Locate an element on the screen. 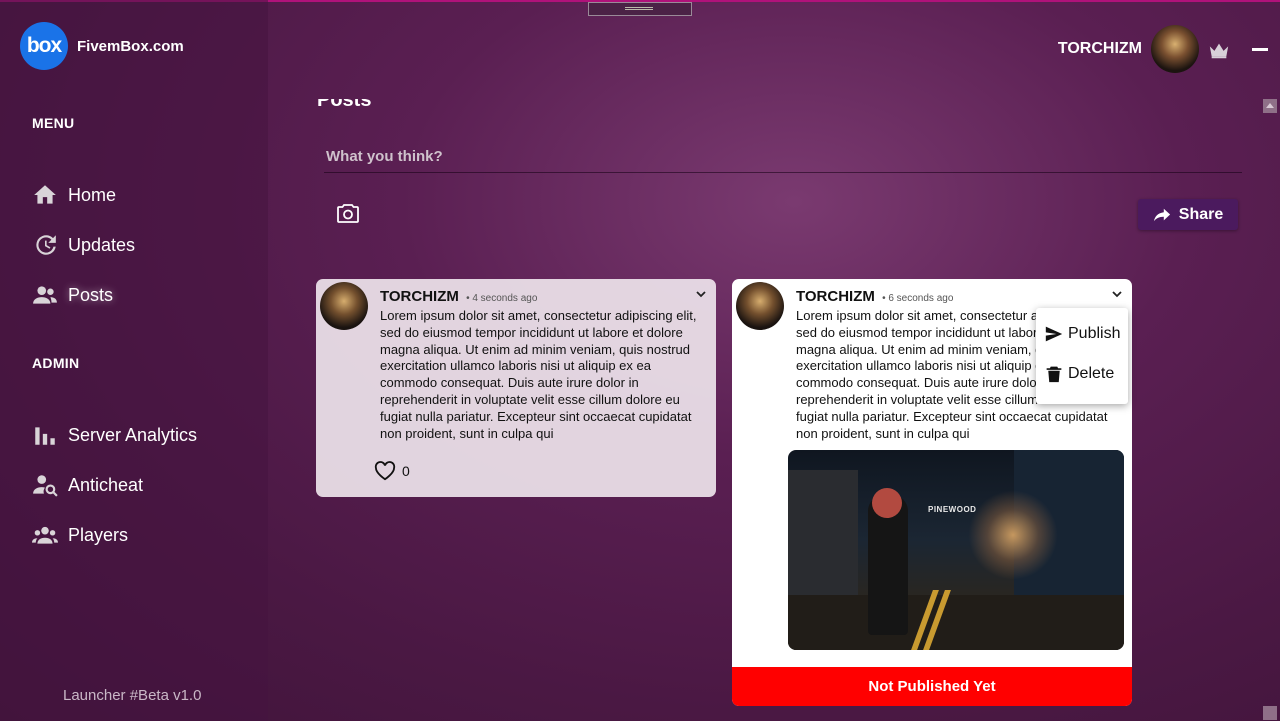 The height and width of the screenshot is (721, 1280). delete-menu-item: Delete is located at coordinates (1079, 374).